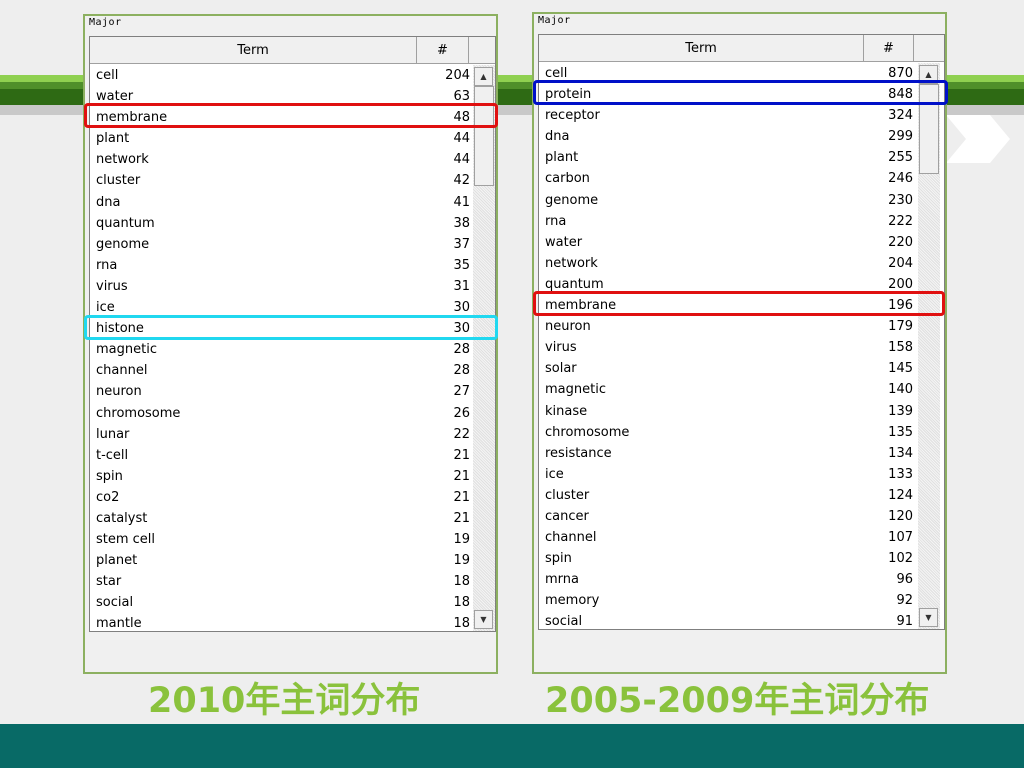  Describe the element at coordinates (900, 411) in the screenshot. I see `count-cell: 139` at that location.